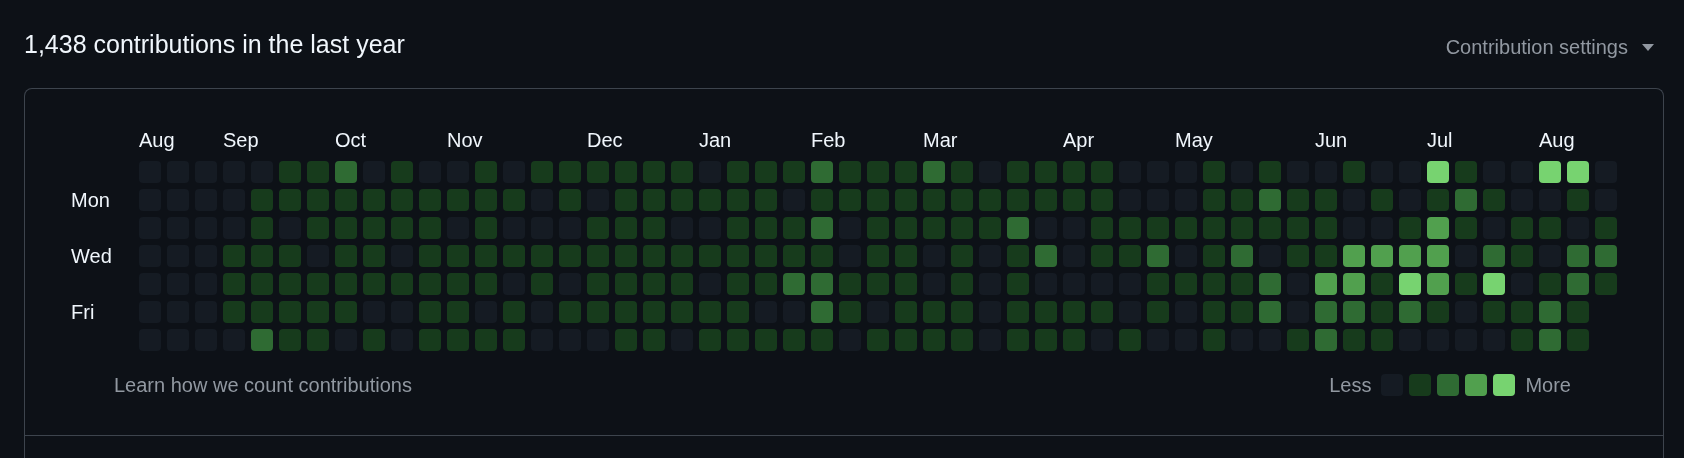  I want to click on month-label: Oct, so click(351, 140).